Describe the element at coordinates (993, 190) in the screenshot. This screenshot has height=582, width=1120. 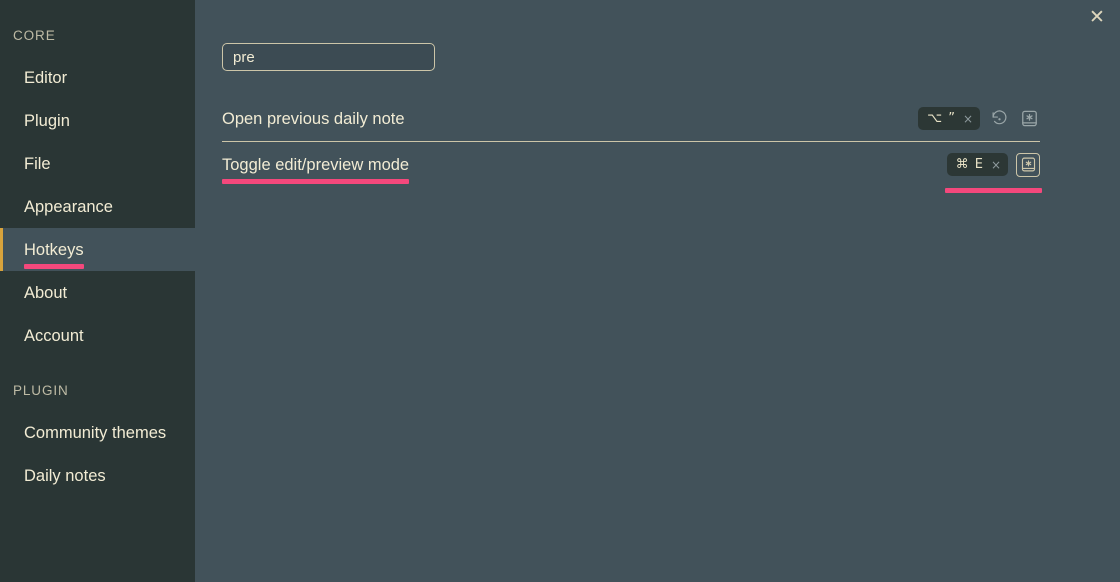
I see `annotation-underline` at that location.